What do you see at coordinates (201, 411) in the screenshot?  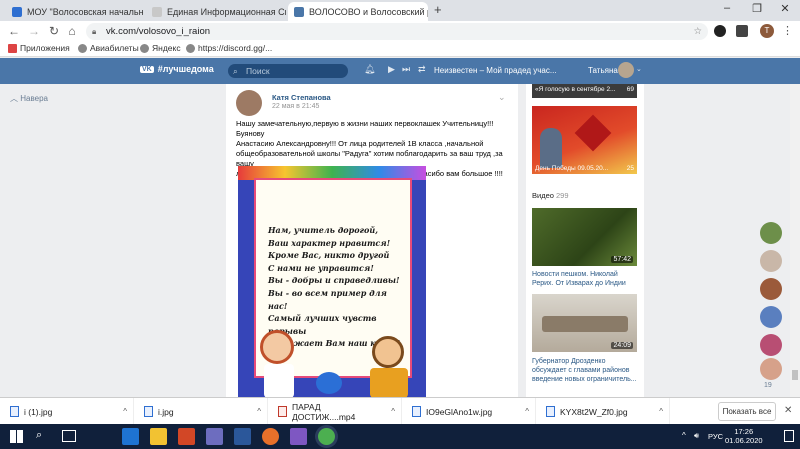 I see `download-item: i.jpg ^` at bounding box center [201, 411].